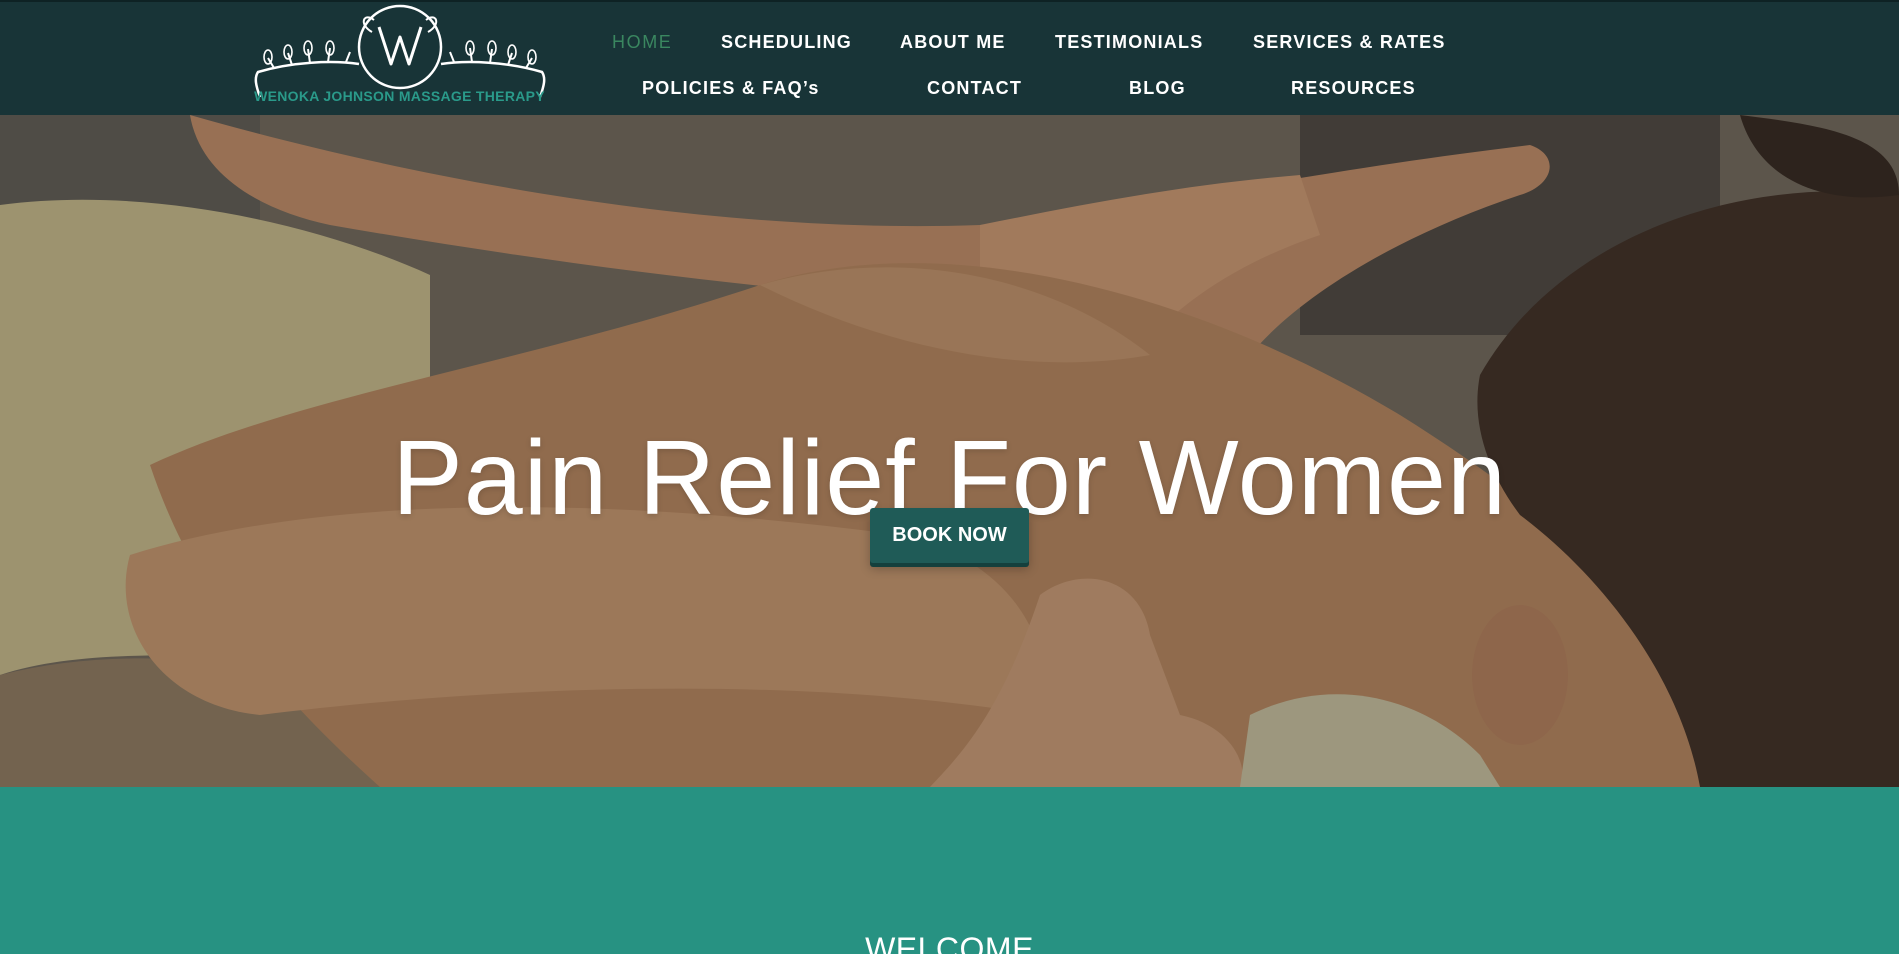  What do you see at coordinates (399, 96) in the screenshot?
I see `logo-business-name: WENOKA JOHNSON MASSAGE THERAPY` at bounding box center [399, 96].